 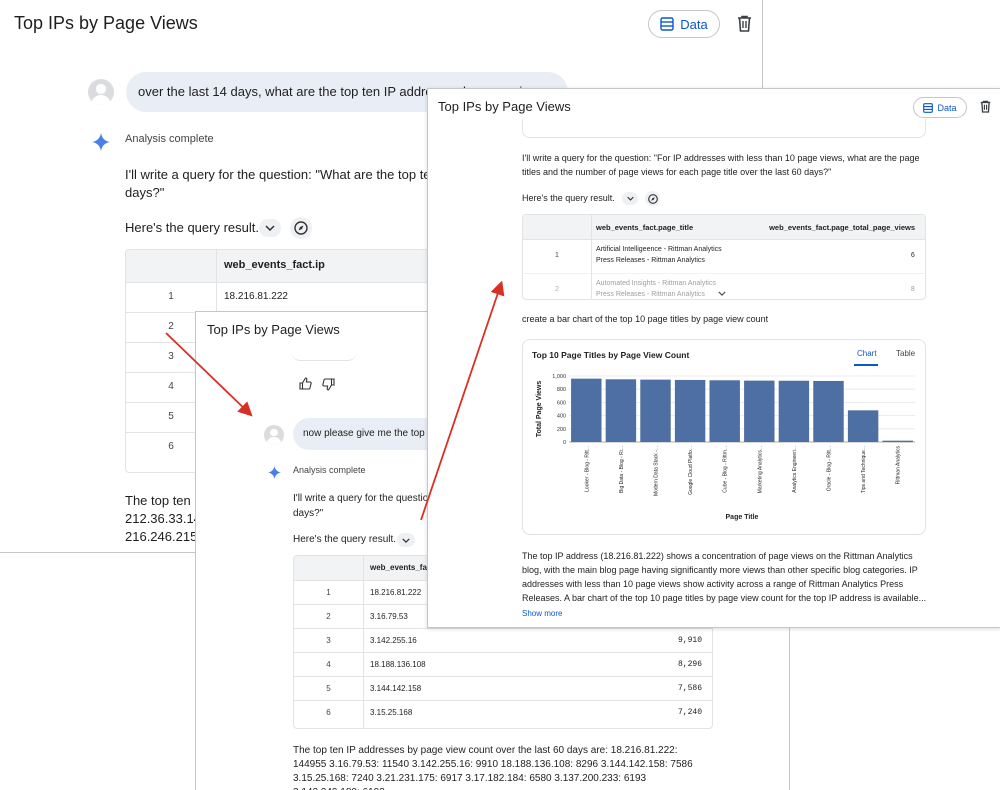 What do you see at coordinates (539, 409) in the screenshot?
I see `y-axis-label: Total Page Views` at bounding box center [539, 409].